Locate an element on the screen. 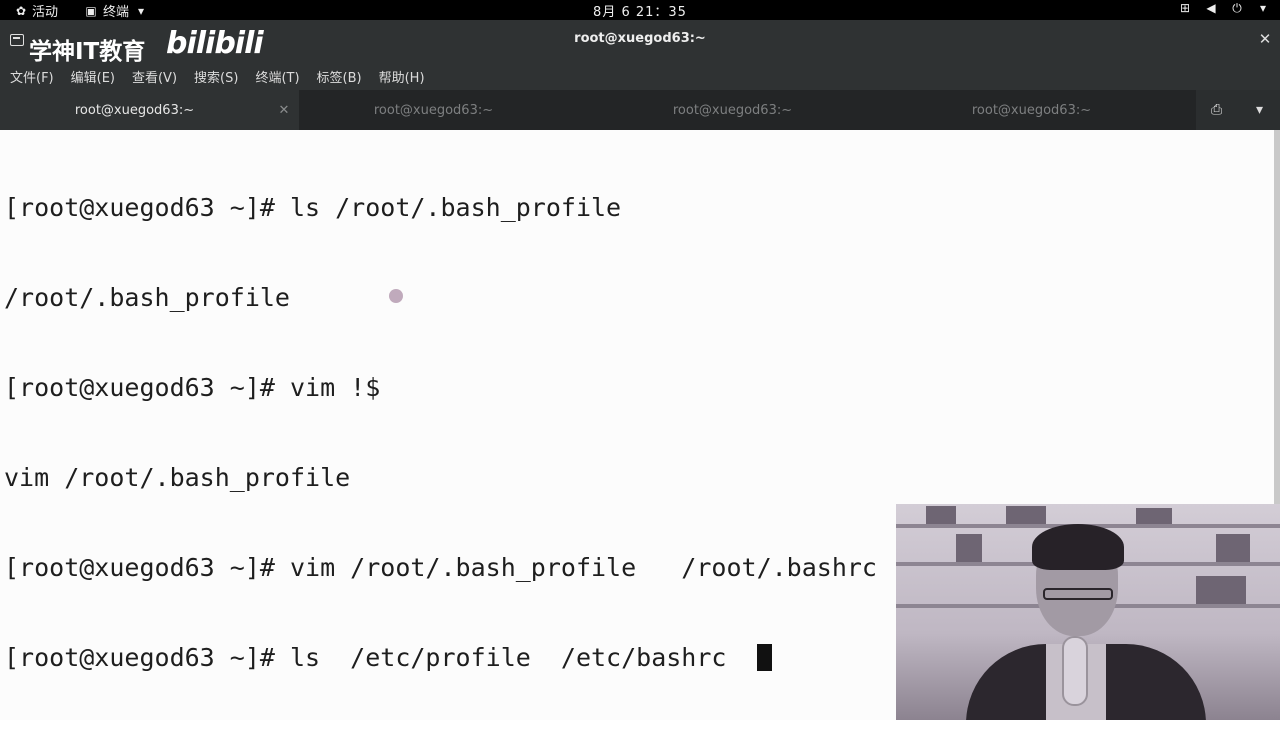 The image size is (1280, 733). menu-tabs: 标签(B) is located at coordinates (339, 76).